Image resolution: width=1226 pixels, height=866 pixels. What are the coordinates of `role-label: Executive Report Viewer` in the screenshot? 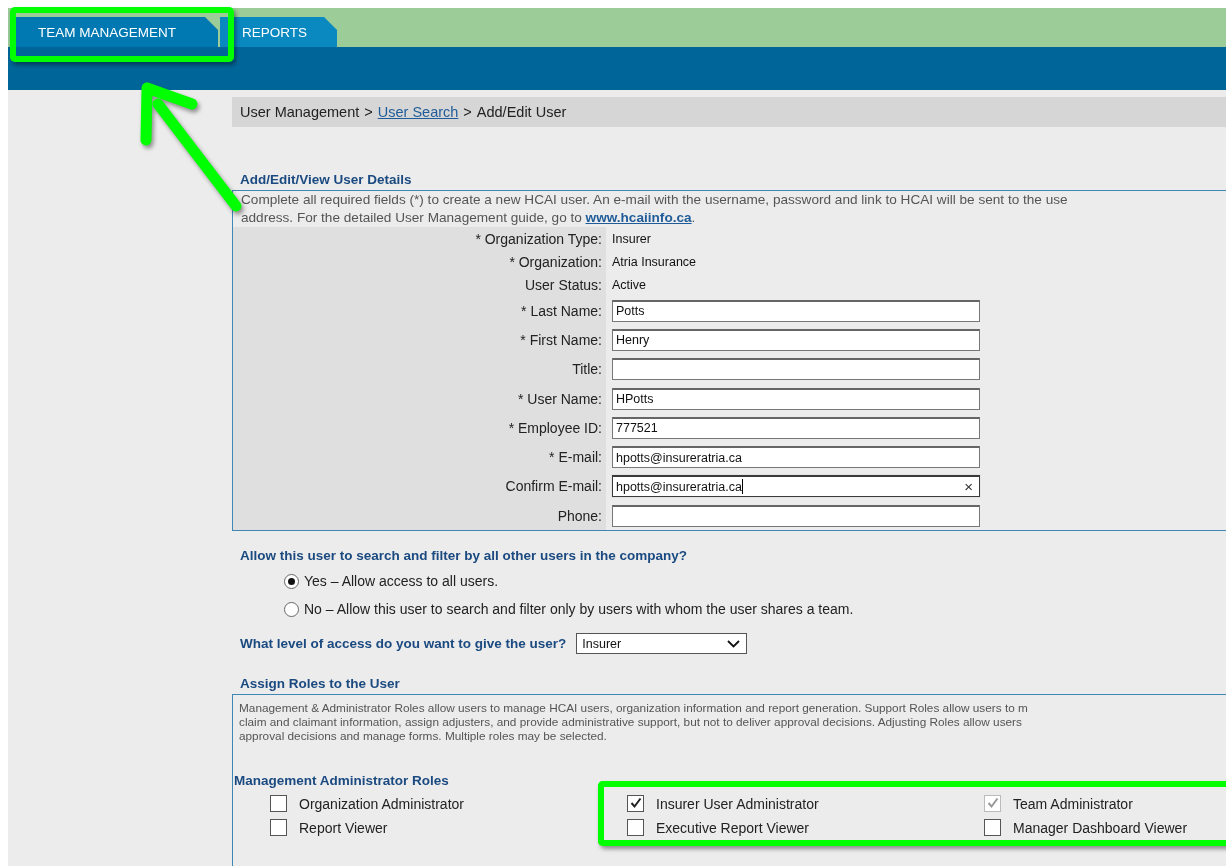 It's located at (733, 827).